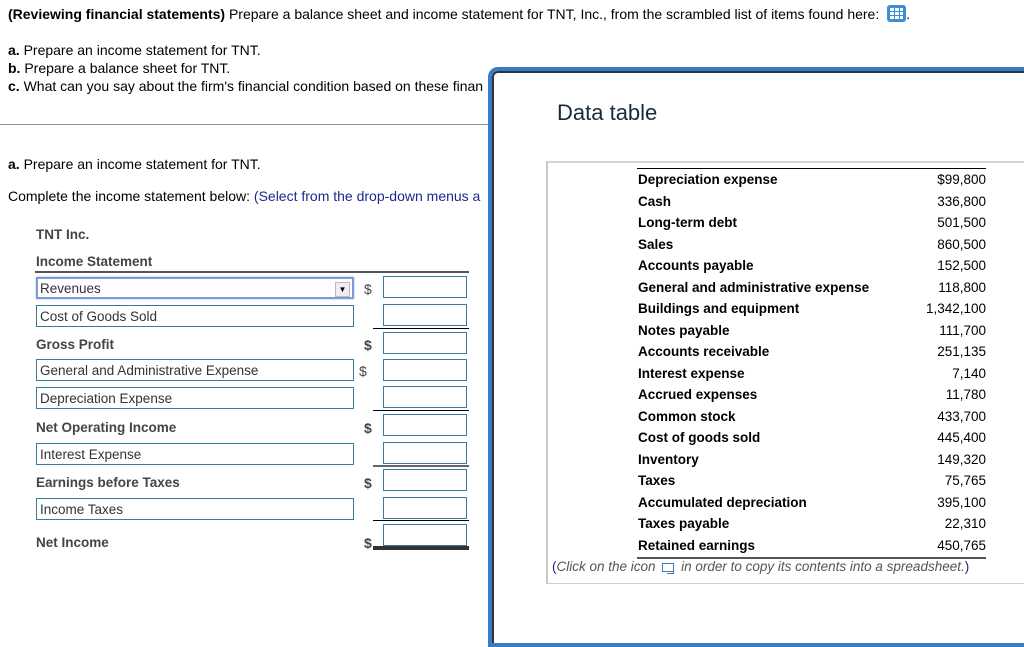 The height and width of the screenshot is (647, 1024). Describe the element at coordinates (812, 376) in the screenshot. I see `data-table-row: Interest expense 7,140` at that location.